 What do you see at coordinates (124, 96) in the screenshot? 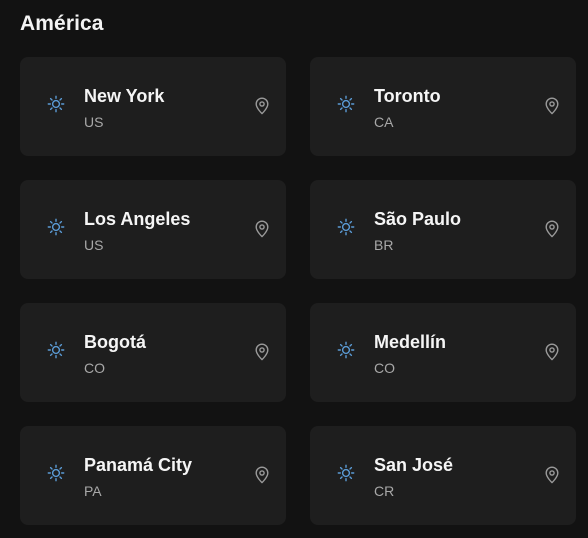
I see `city-name: New York` at bounding box center [124, 96].